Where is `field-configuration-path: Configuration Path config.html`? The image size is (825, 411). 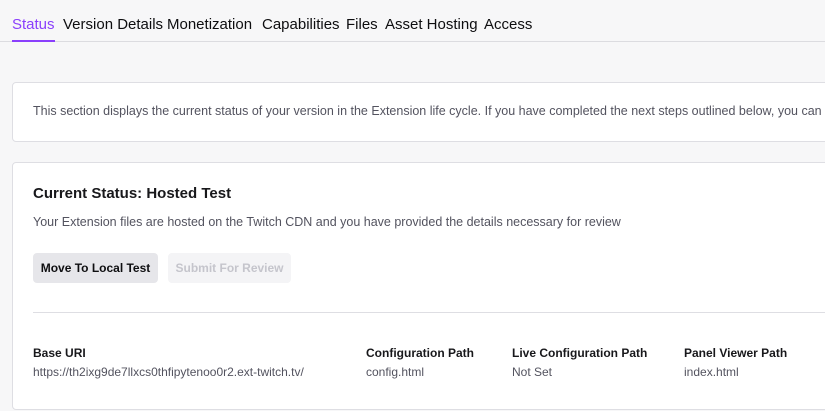
field-configuration-path: Configuration Path config.html is located at coordinates (420, 362).